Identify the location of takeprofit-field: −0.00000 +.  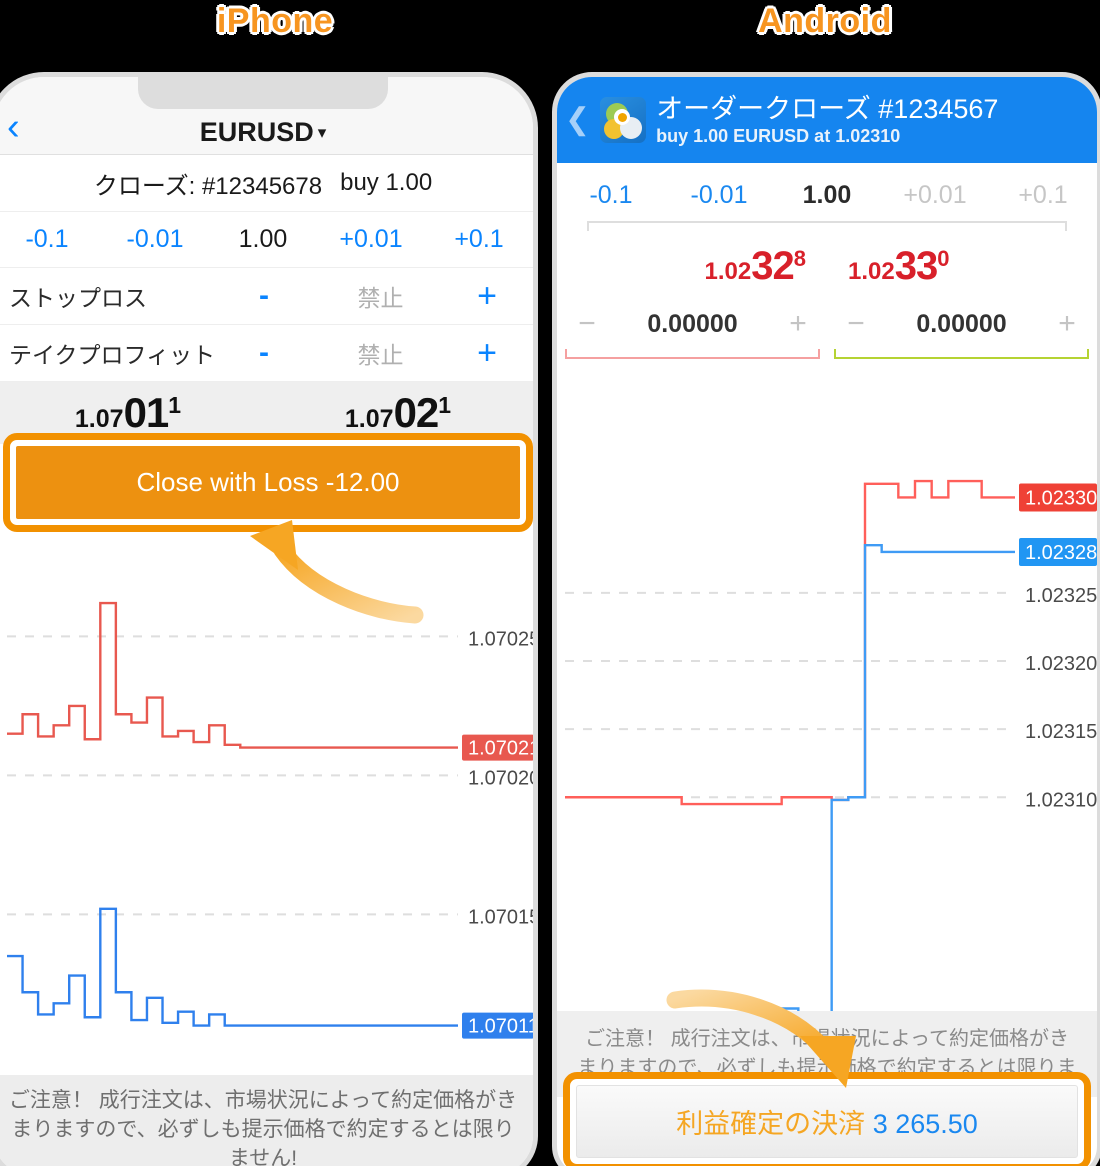
(961, 333).